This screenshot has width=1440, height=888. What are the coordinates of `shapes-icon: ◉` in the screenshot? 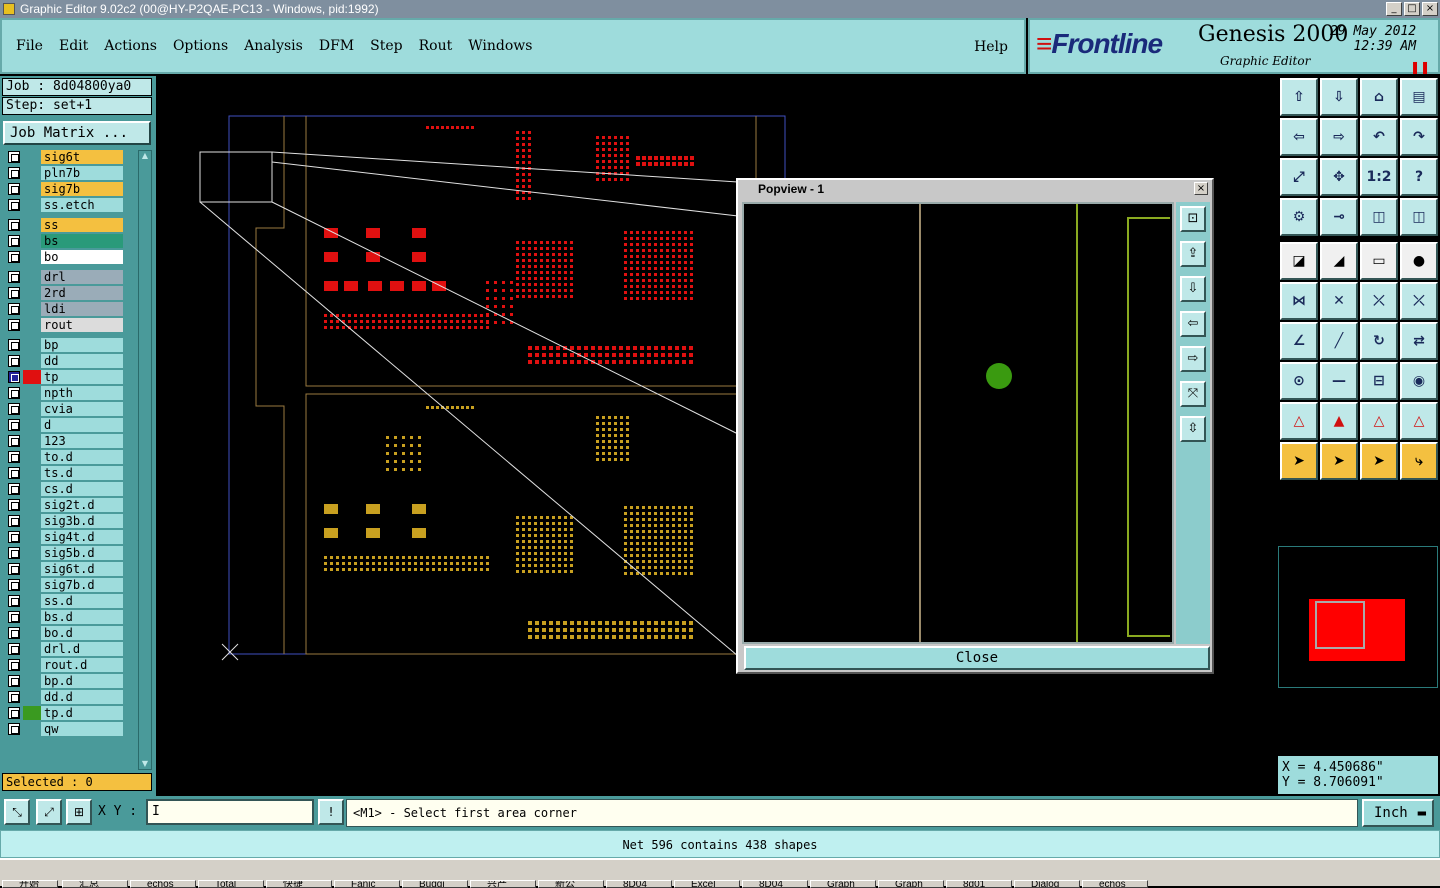 It's located at (1419, 381).